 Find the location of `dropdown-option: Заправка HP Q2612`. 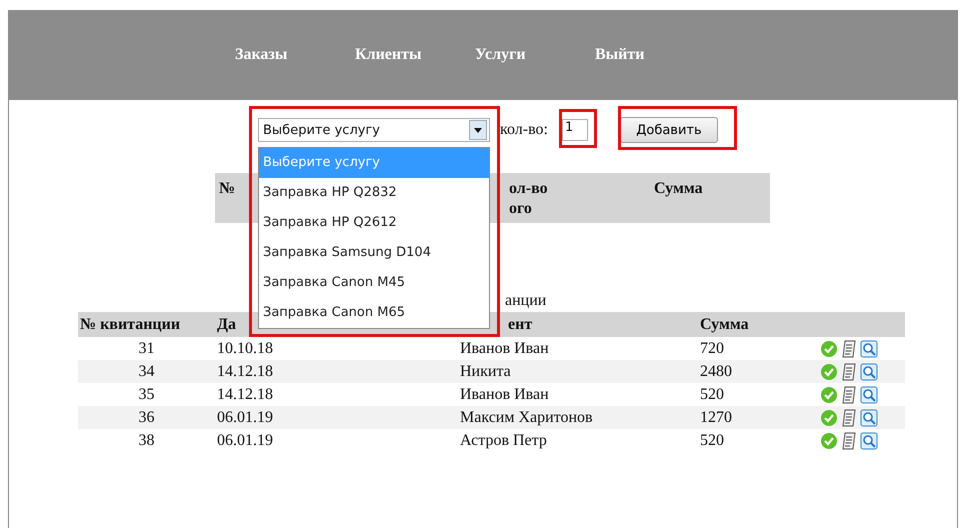

dropdown-option: Заправка HP Q2612 is located at coordinates (374, 223).